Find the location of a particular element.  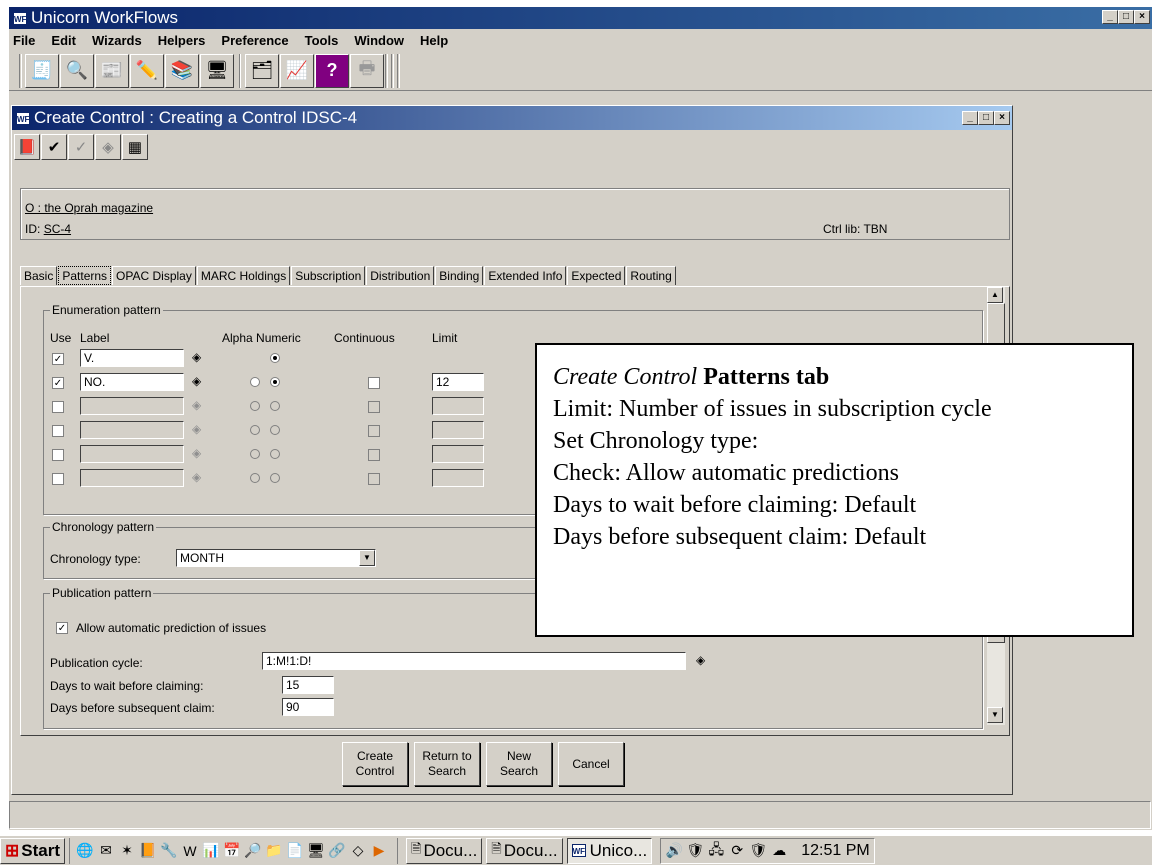

tab-extended-info: Extended Info is located at coordinates (525, 275).